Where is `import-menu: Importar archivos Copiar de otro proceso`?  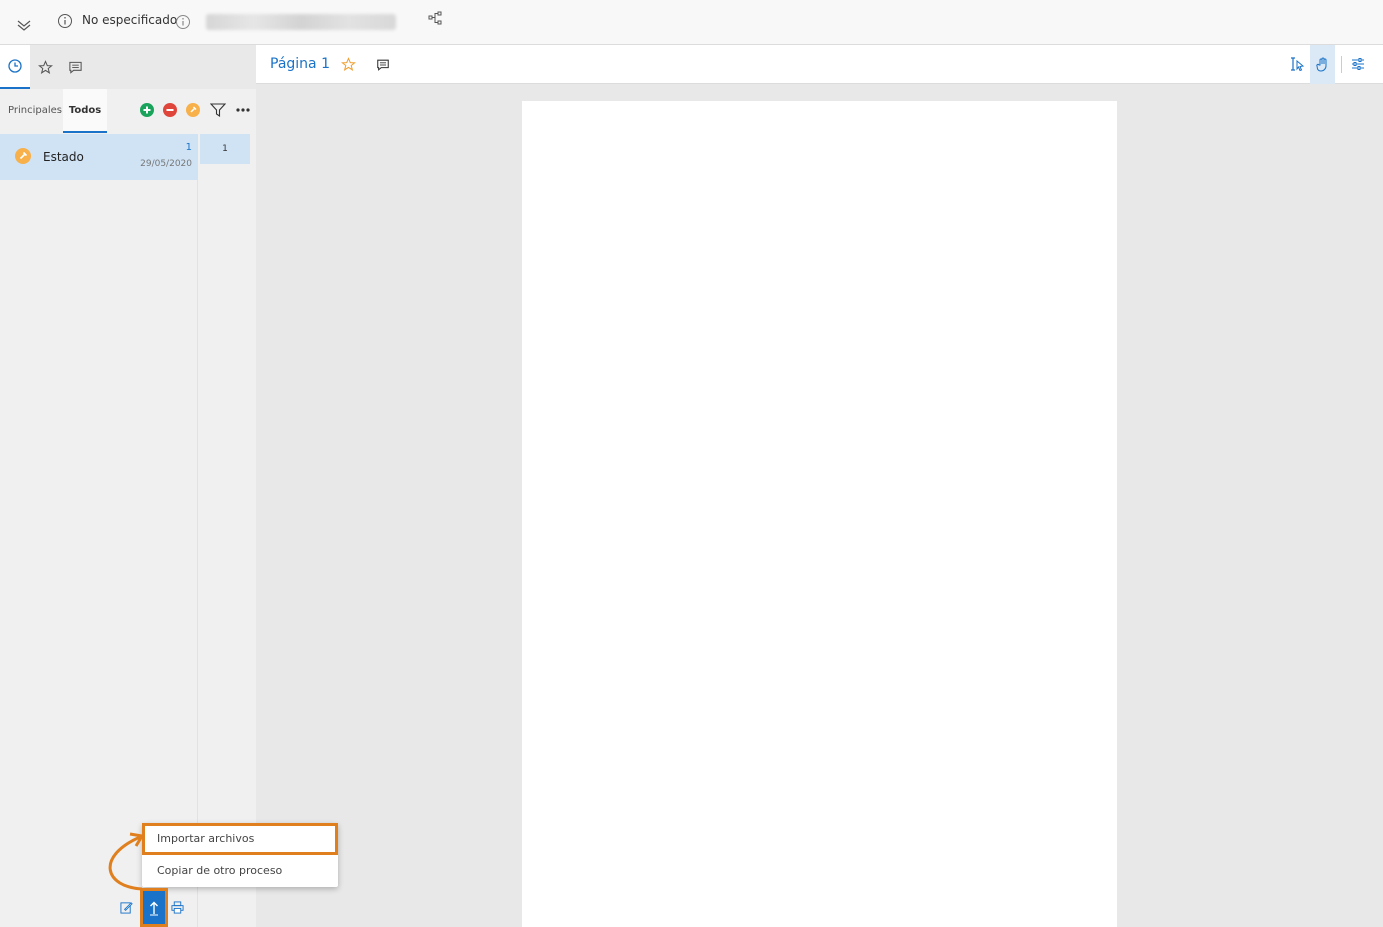 import-menu: Importar archivos Copiar de otro proceso is located at coordinates (240, 855).